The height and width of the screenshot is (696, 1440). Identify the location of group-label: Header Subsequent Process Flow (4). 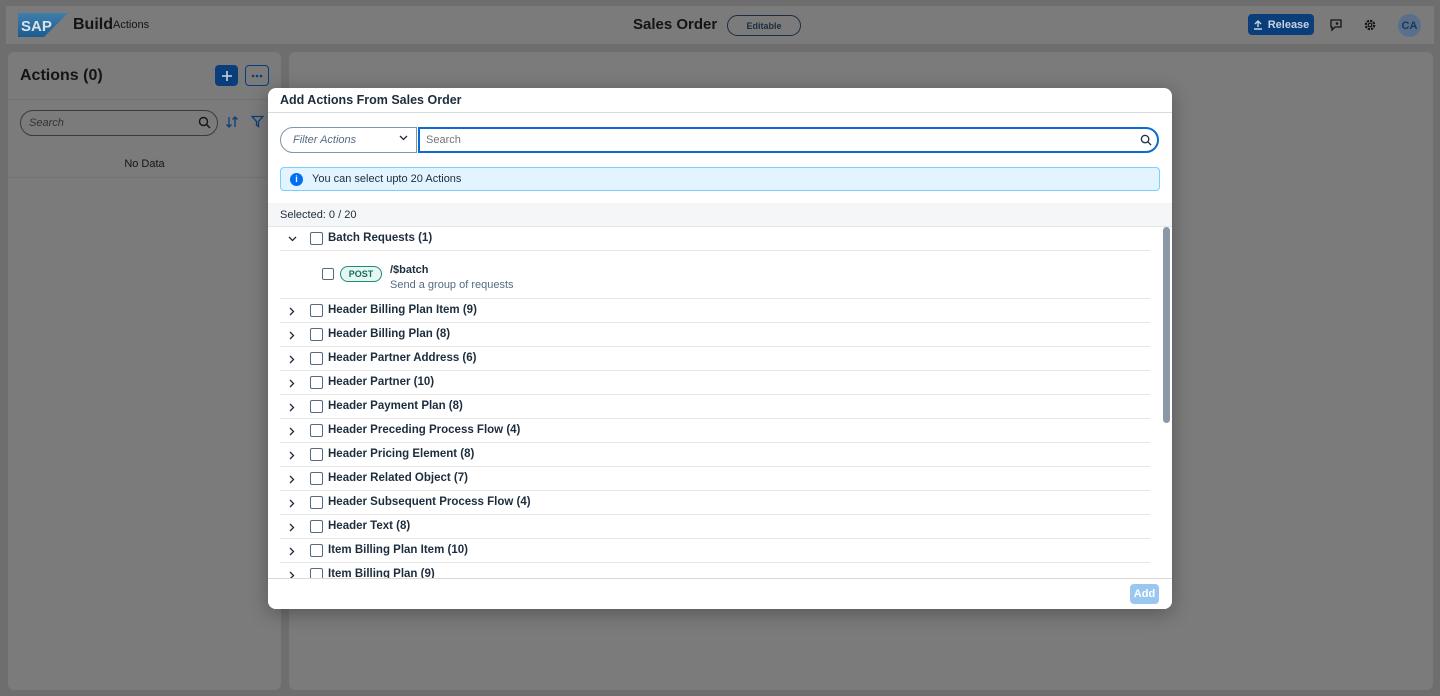
(429, 502).